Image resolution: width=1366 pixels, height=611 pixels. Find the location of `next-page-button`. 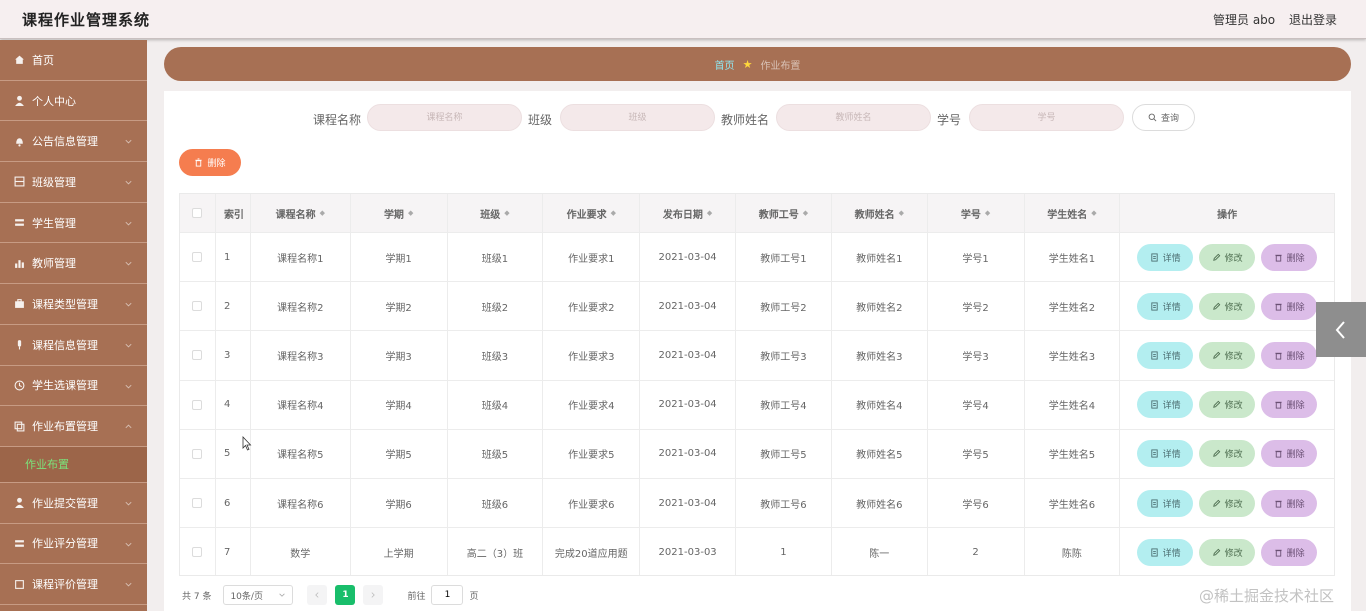

next-page-button is located at coordinates (373, 595).